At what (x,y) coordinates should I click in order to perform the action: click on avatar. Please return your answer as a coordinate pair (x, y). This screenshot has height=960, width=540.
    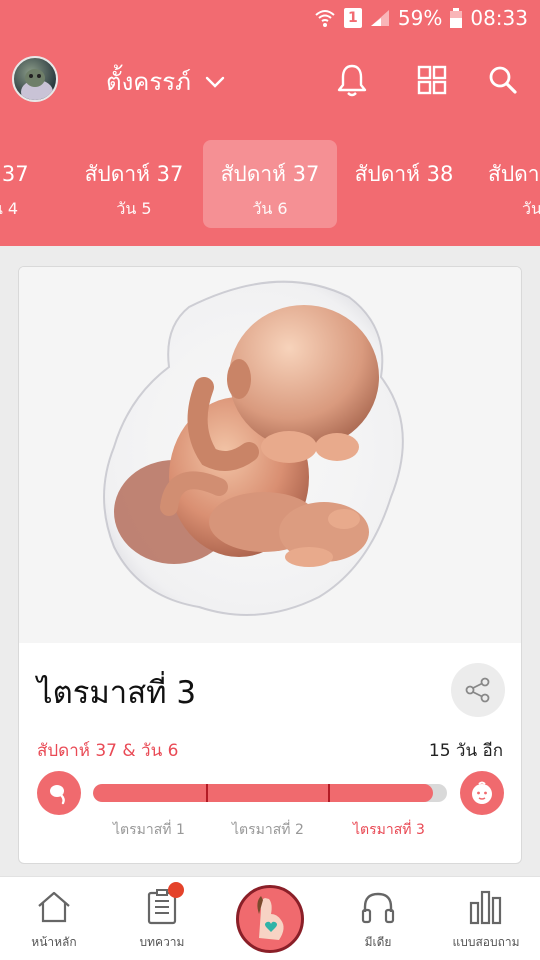
    Looking at the image, I should click on (35, 79).